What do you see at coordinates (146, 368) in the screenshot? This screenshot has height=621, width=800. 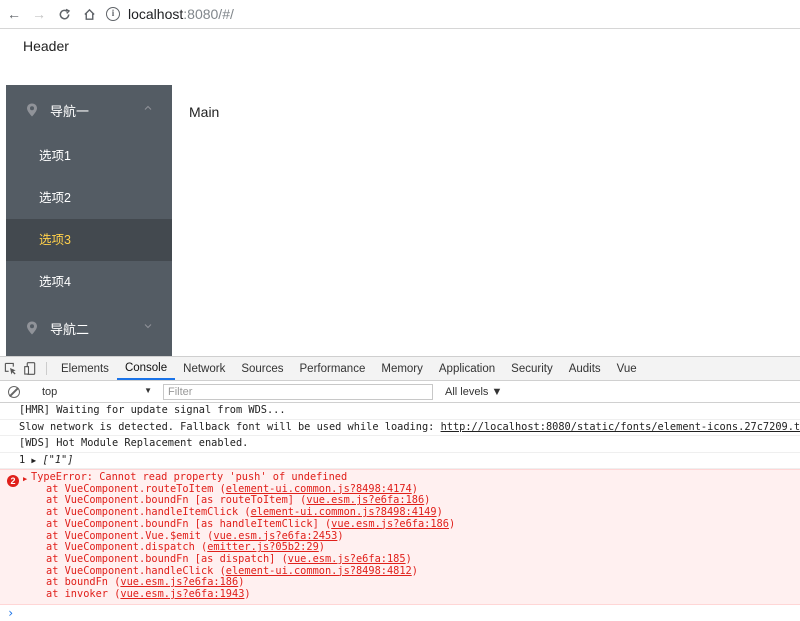 I see `tab-console: Console` at bounding box center [146, 368].